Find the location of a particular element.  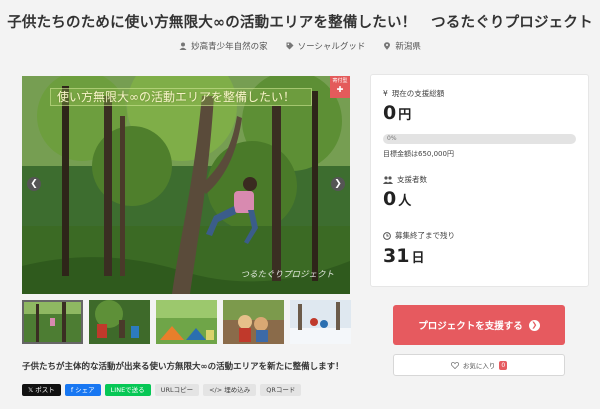

donation-type-label: 寄付型 is located at coordinates (340, 81).